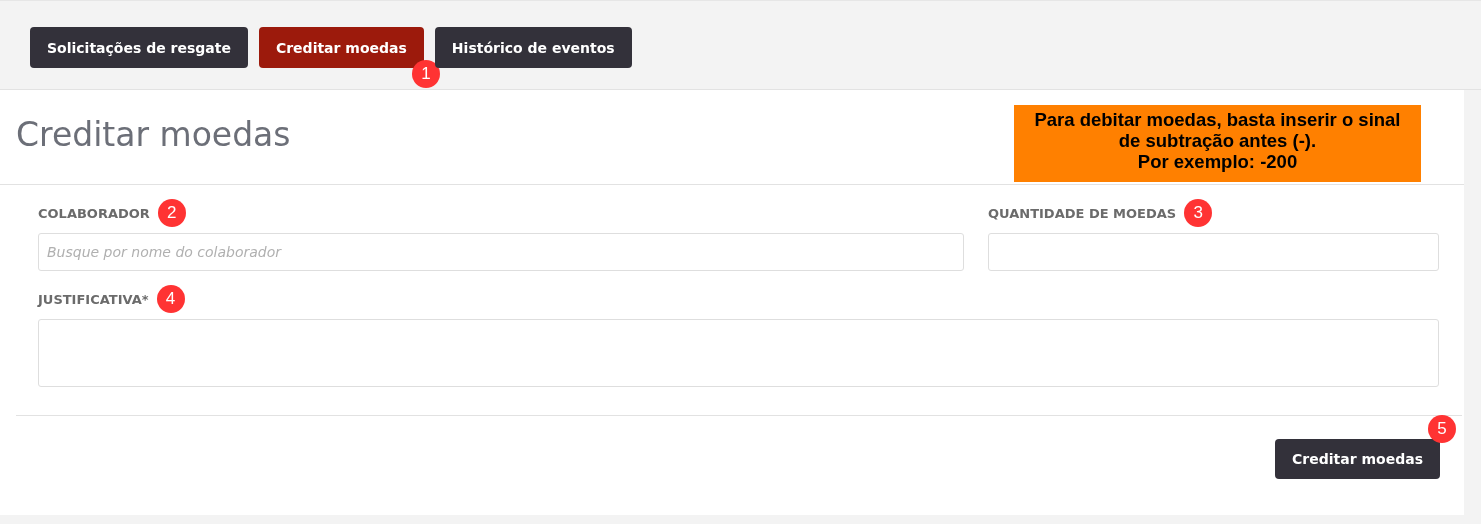 The image size is (1481, 524). I want to click on number-badge: 2, so click(171, 213).